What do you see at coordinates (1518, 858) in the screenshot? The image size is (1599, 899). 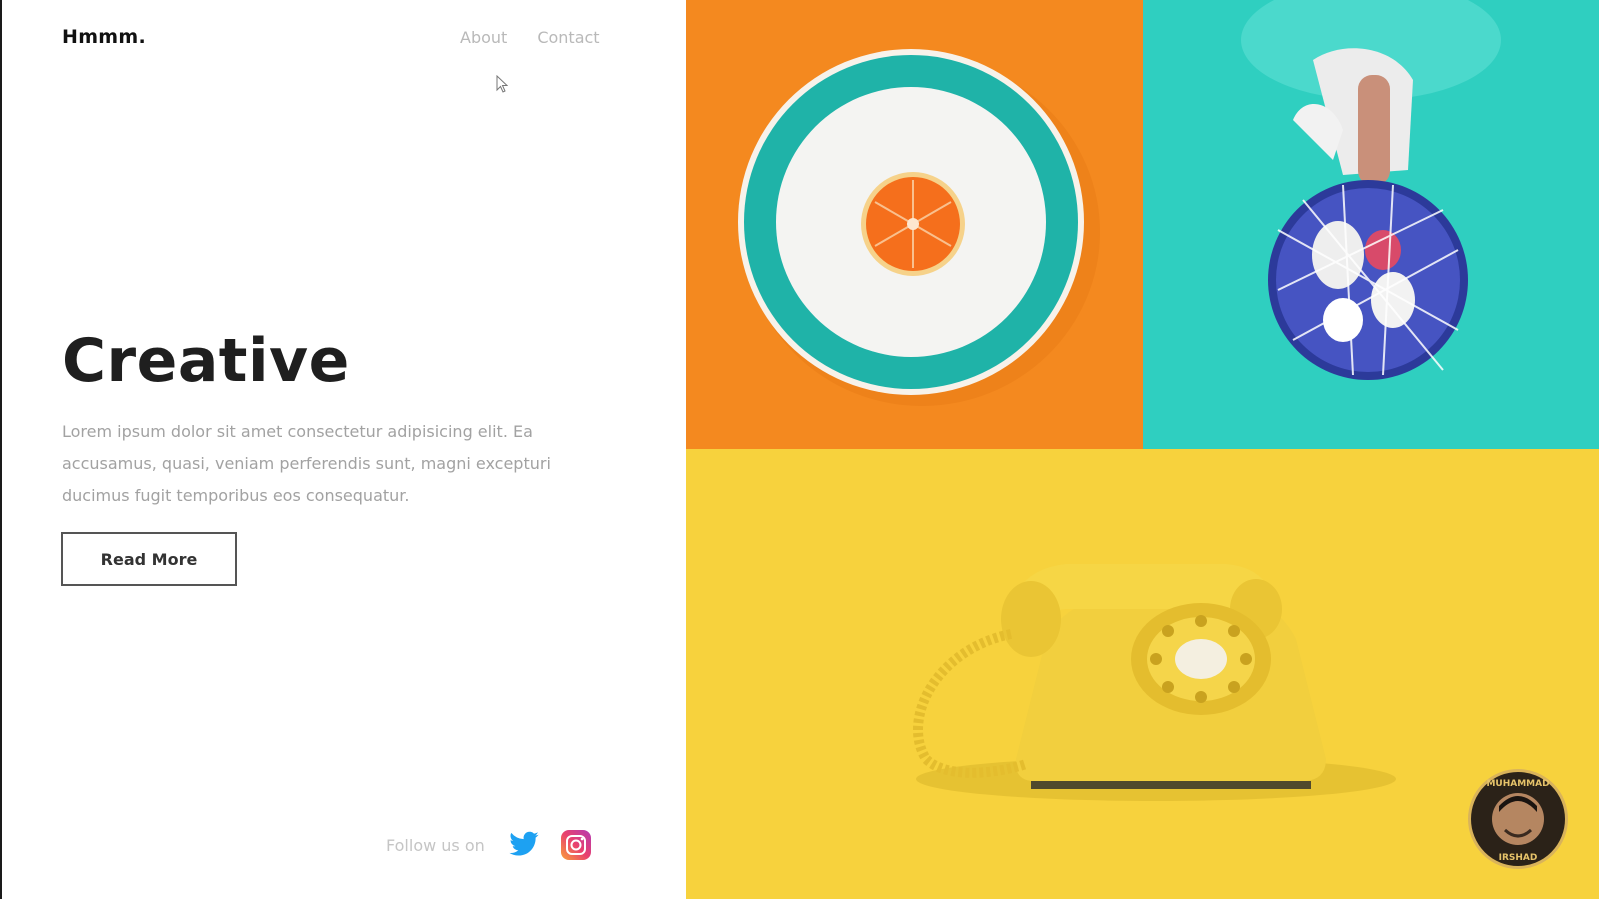 I see `svg-text: IRSHAD` at bounding box center [1518, 858].